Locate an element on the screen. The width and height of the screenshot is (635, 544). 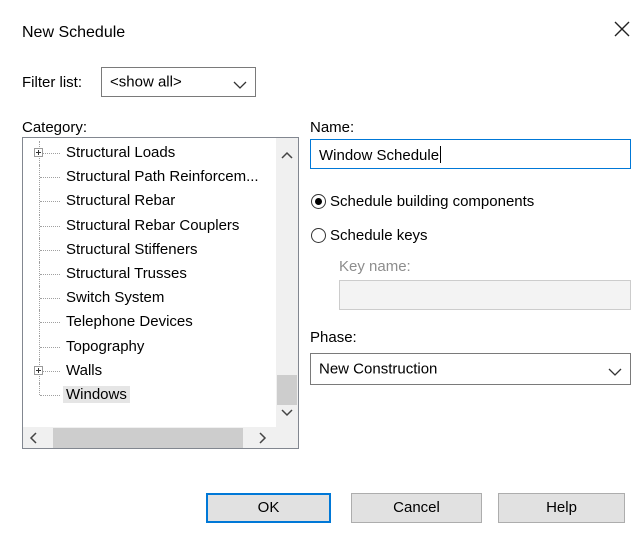
tree-item: Telephone Devices is located at coordinates (150, 322).